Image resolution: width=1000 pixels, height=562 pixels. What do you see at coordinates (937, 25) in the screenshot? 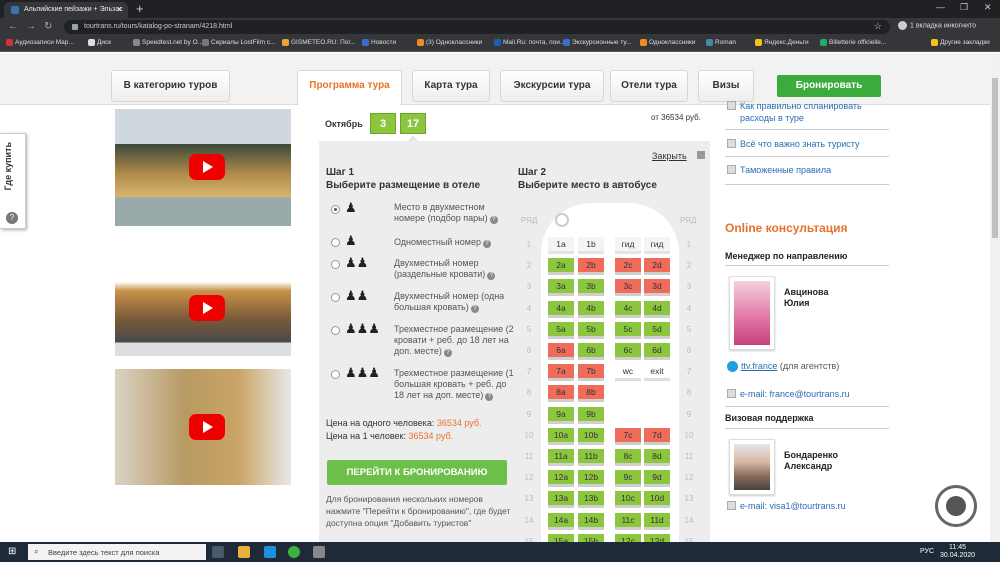
I see `incognito-indicator: 1 вкладка инкогнито` at bounding box center [937, 25].